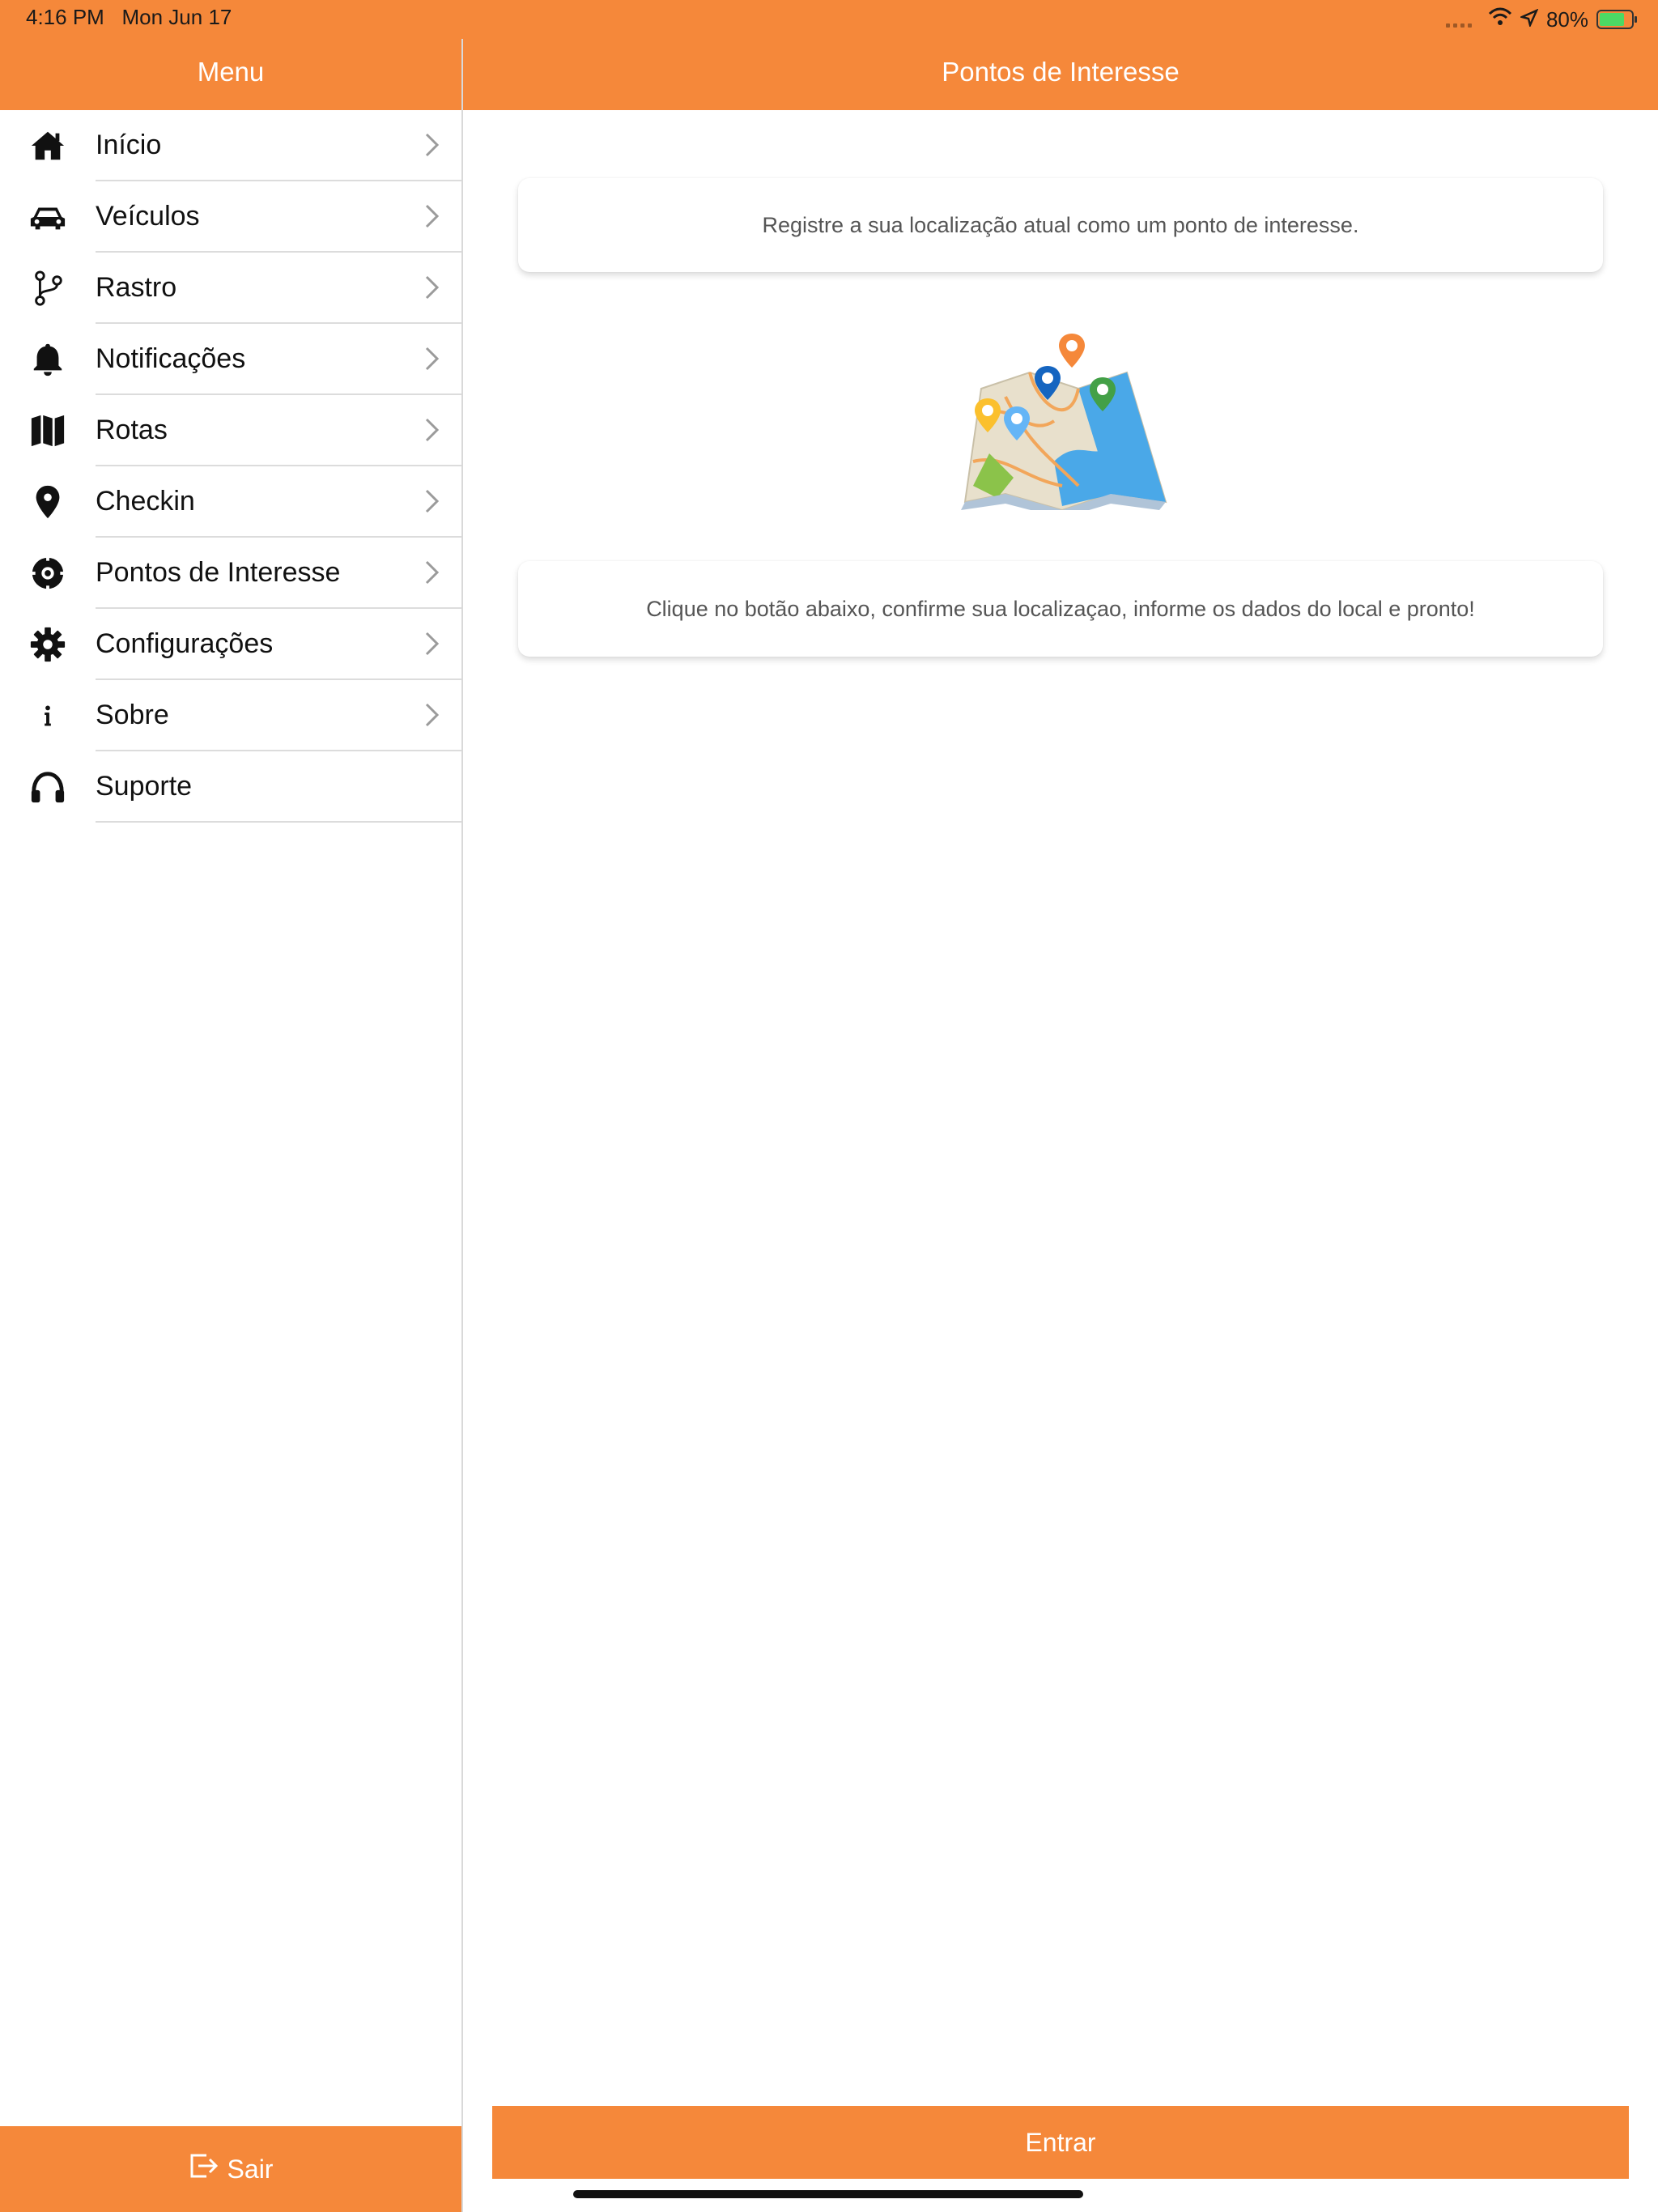 This screenshot has width=1658, height=2212. What do you see at coordinates (218, 572) in the screenshot?
I see `sidebar-item-label: Pontos de Interesse` at bounding box center [218, 572].